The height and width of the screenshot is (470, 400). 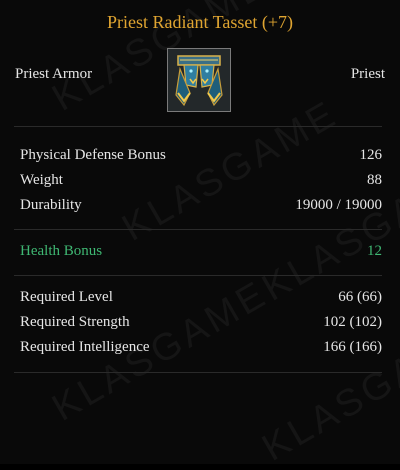 I want to click on item-title: Priest Radiant Tasset (+7), so click(x=200, y=22).